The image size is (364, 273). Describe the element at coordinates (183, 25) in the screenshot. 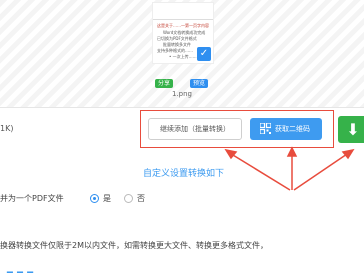

I see `thumb-text-line: 这是关于……一第一页字内容` at that location.